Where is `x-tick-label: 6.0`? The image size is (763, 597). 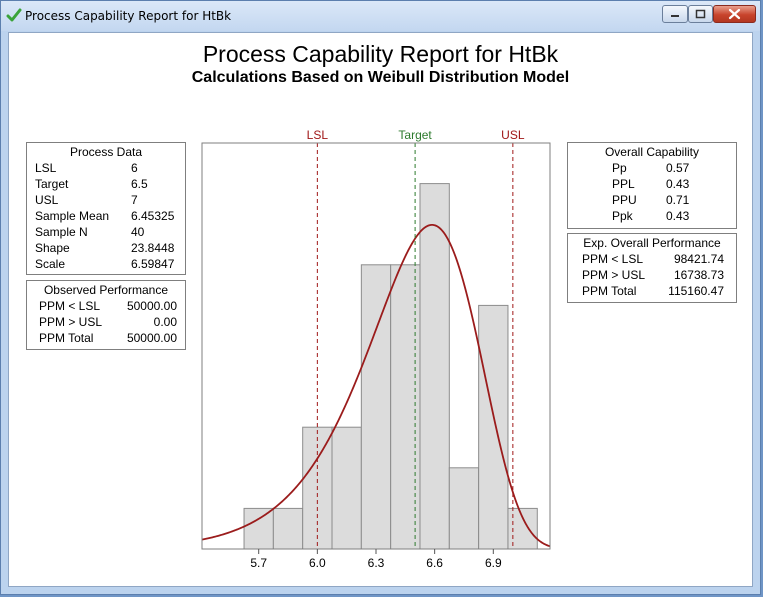
x-tick-label: 6.0 is located at coordinates (317, 563).